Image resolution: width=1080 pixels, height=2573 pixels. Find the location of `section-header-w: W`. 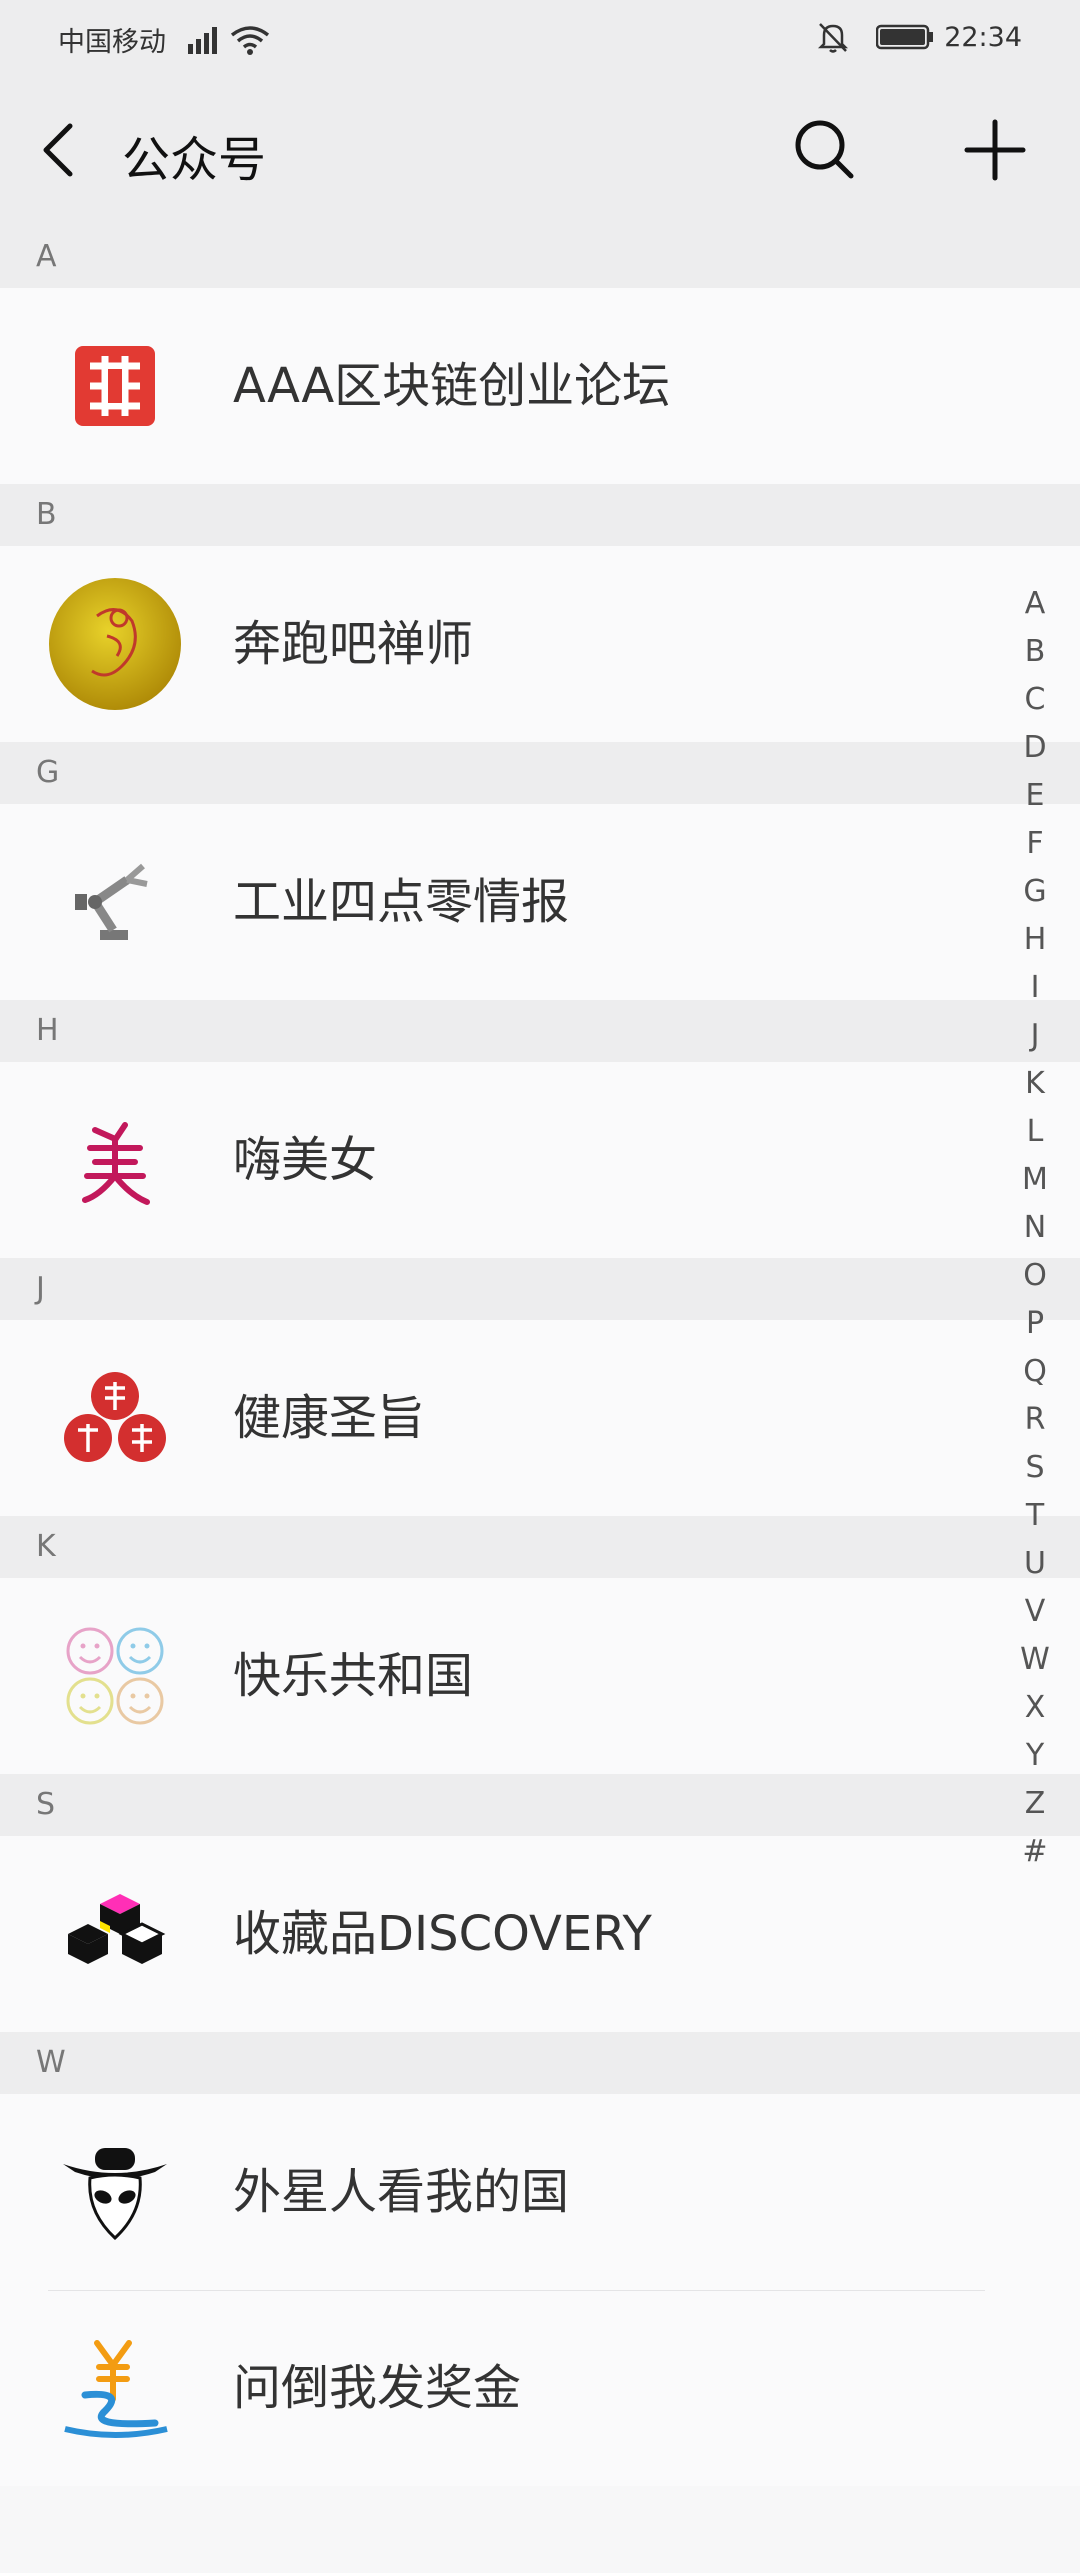

section-header-w: W is located at coordinates (540, 2063).